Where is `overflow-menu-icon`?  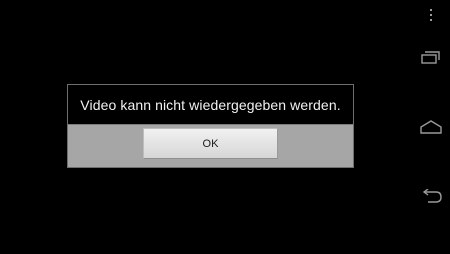
overflow-menu-icon is located at coordinates (431, 15).